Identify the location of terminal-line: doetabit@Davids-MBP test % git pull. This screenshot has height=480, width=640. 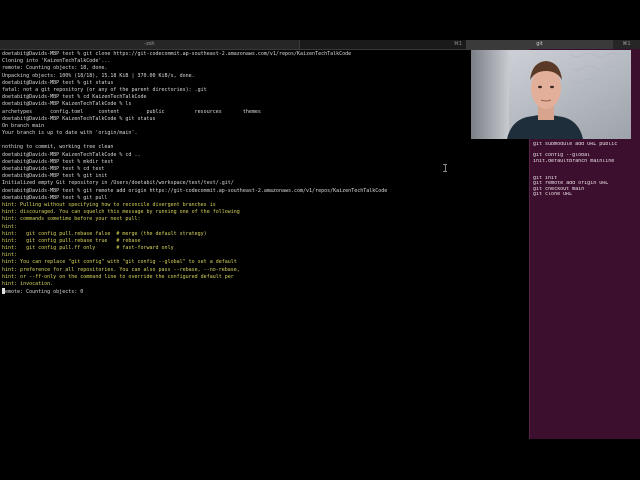
(55, 197).